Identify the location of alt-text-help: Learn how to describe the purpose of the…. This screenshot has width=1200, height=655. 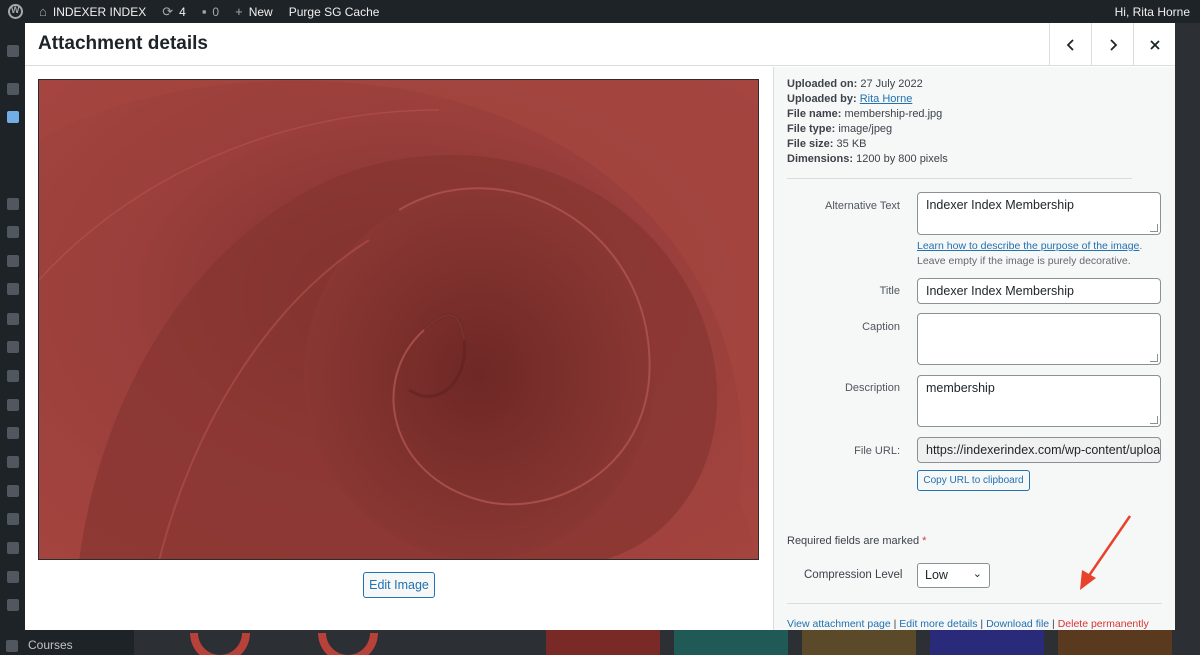
(1030, 253).